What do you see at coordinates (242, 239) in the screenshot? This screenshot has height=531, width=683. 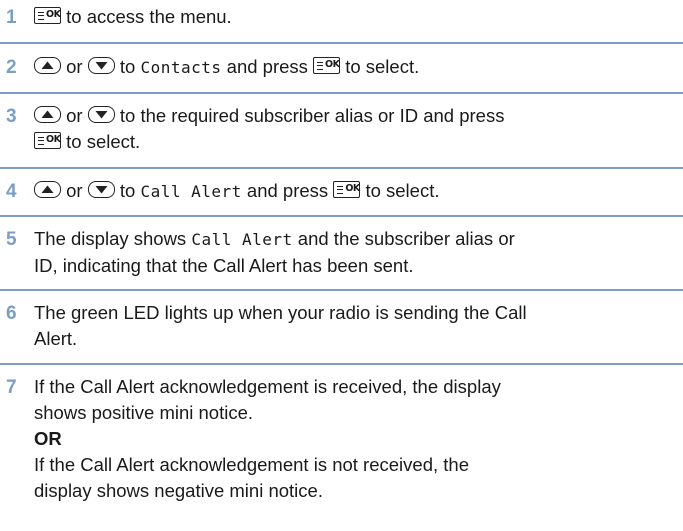 I see `display-call-alert: Call Alert` at bounding box center [242, 239].